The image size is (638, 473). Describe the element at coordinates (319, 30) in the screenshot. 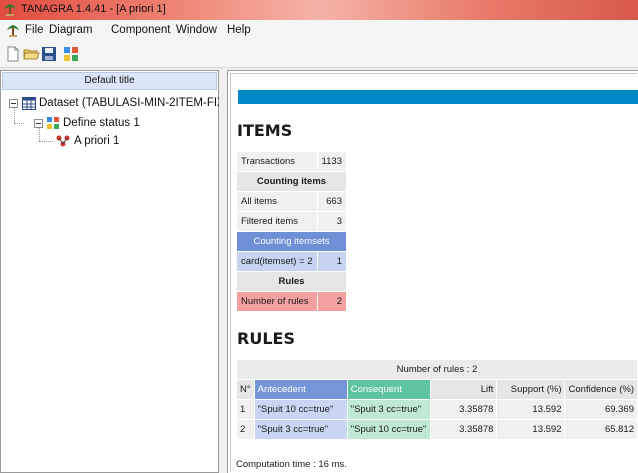

I see `menu-bar: File Diagram Component Window Help` at that location.